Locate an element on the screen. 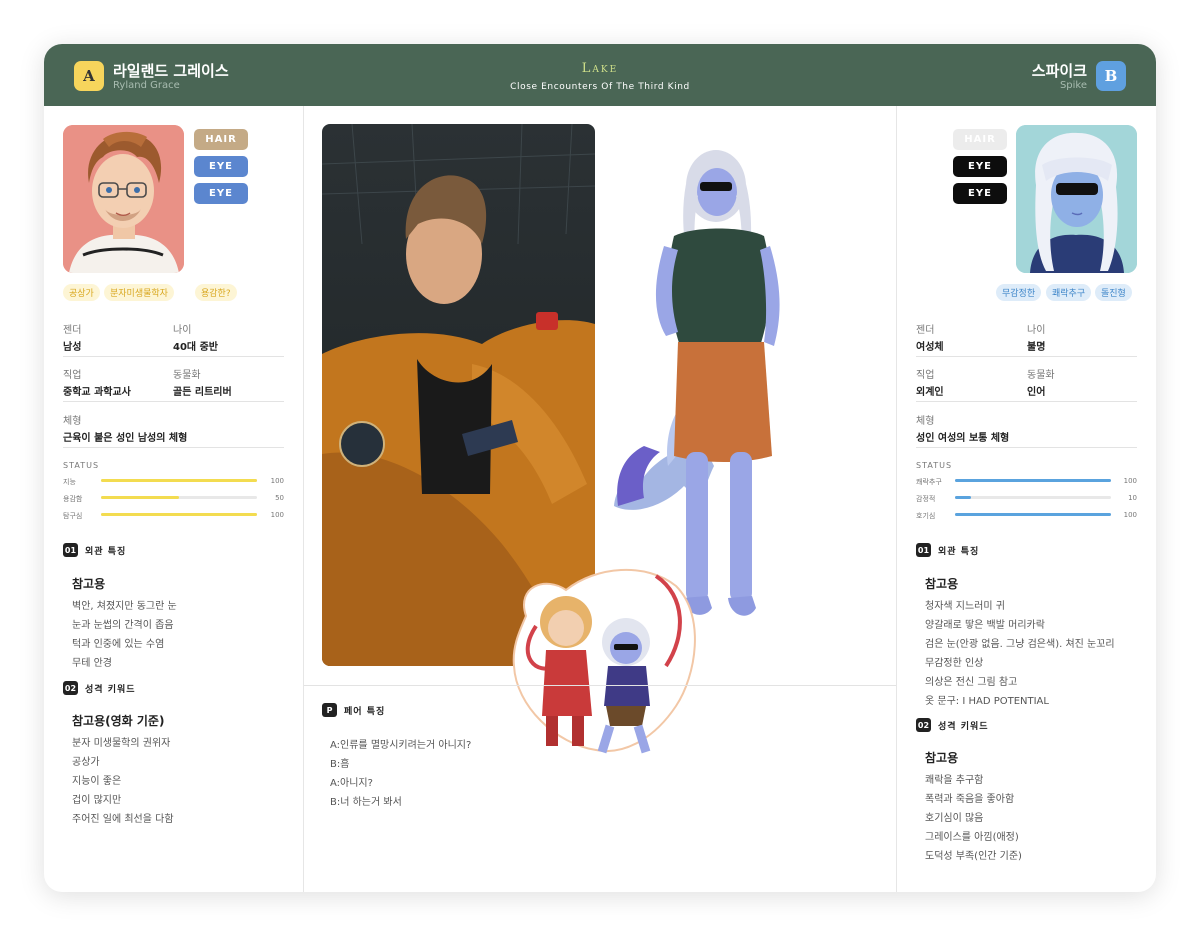  stat-label: 쾌락추구 is located at coordinates (929, 482).